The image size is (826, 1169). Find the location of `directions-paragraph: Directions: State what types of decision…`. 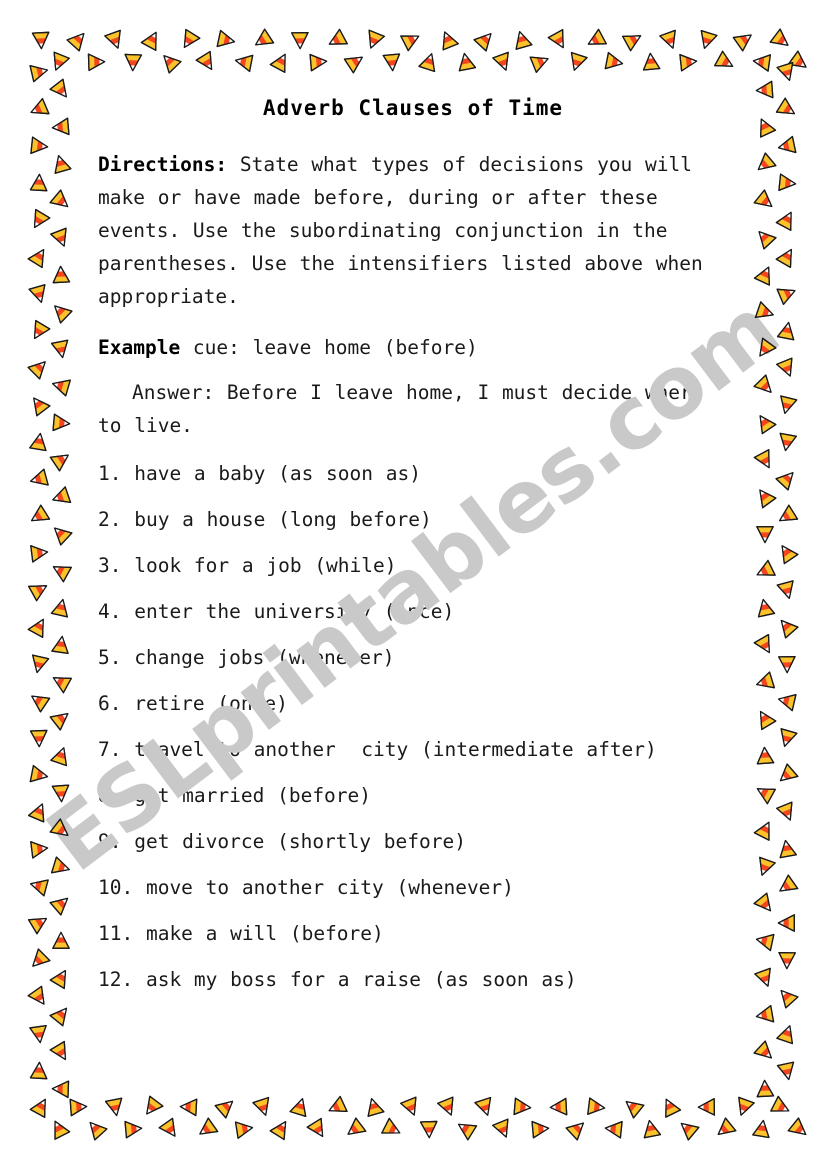

directions-paragraph: Directions: State what types of decision… is located at coordinates (413, 230).